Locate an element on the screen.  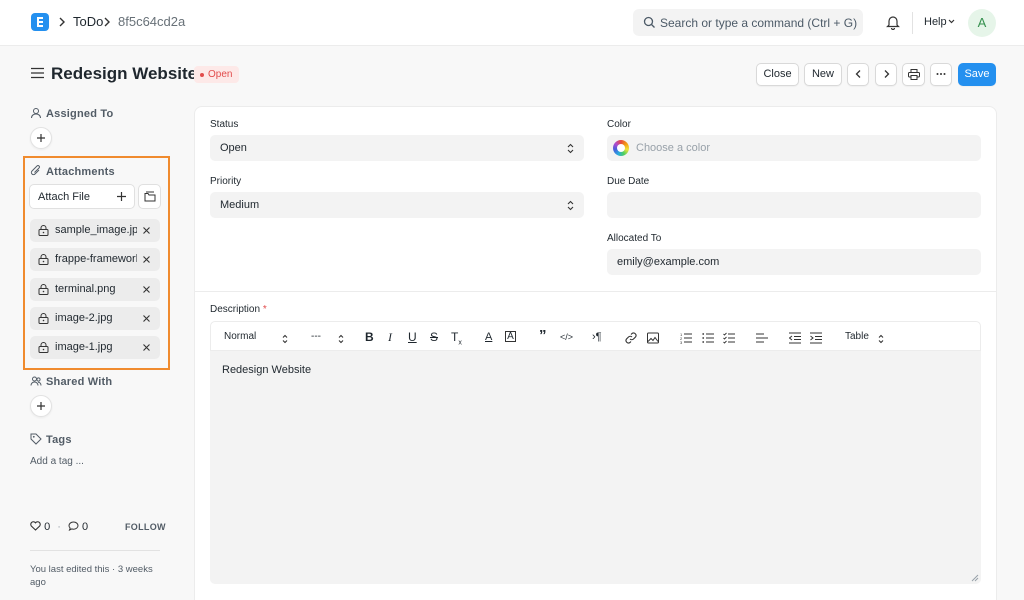
close-button: Close is located at coordinates (777, 74).